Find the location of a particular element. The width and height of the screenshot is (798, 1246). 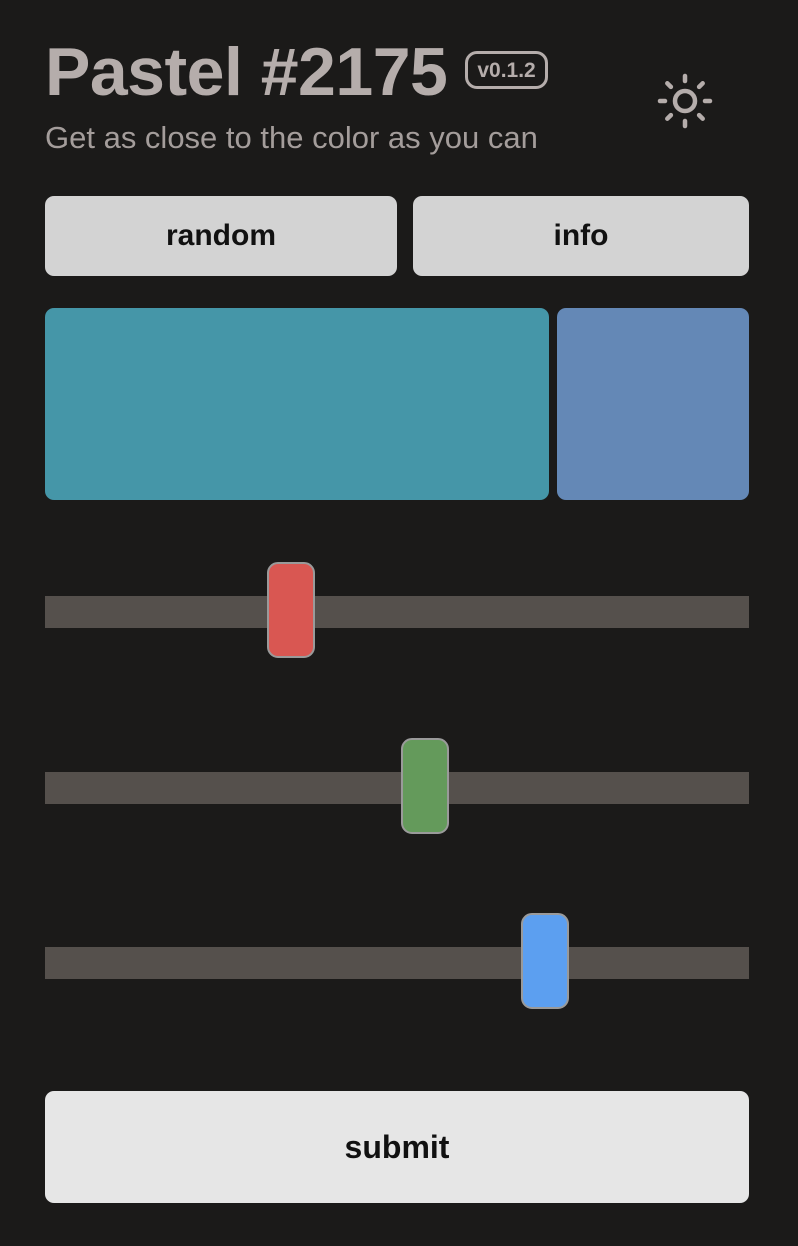

green-slider-track is located at coordinates (397, 788).